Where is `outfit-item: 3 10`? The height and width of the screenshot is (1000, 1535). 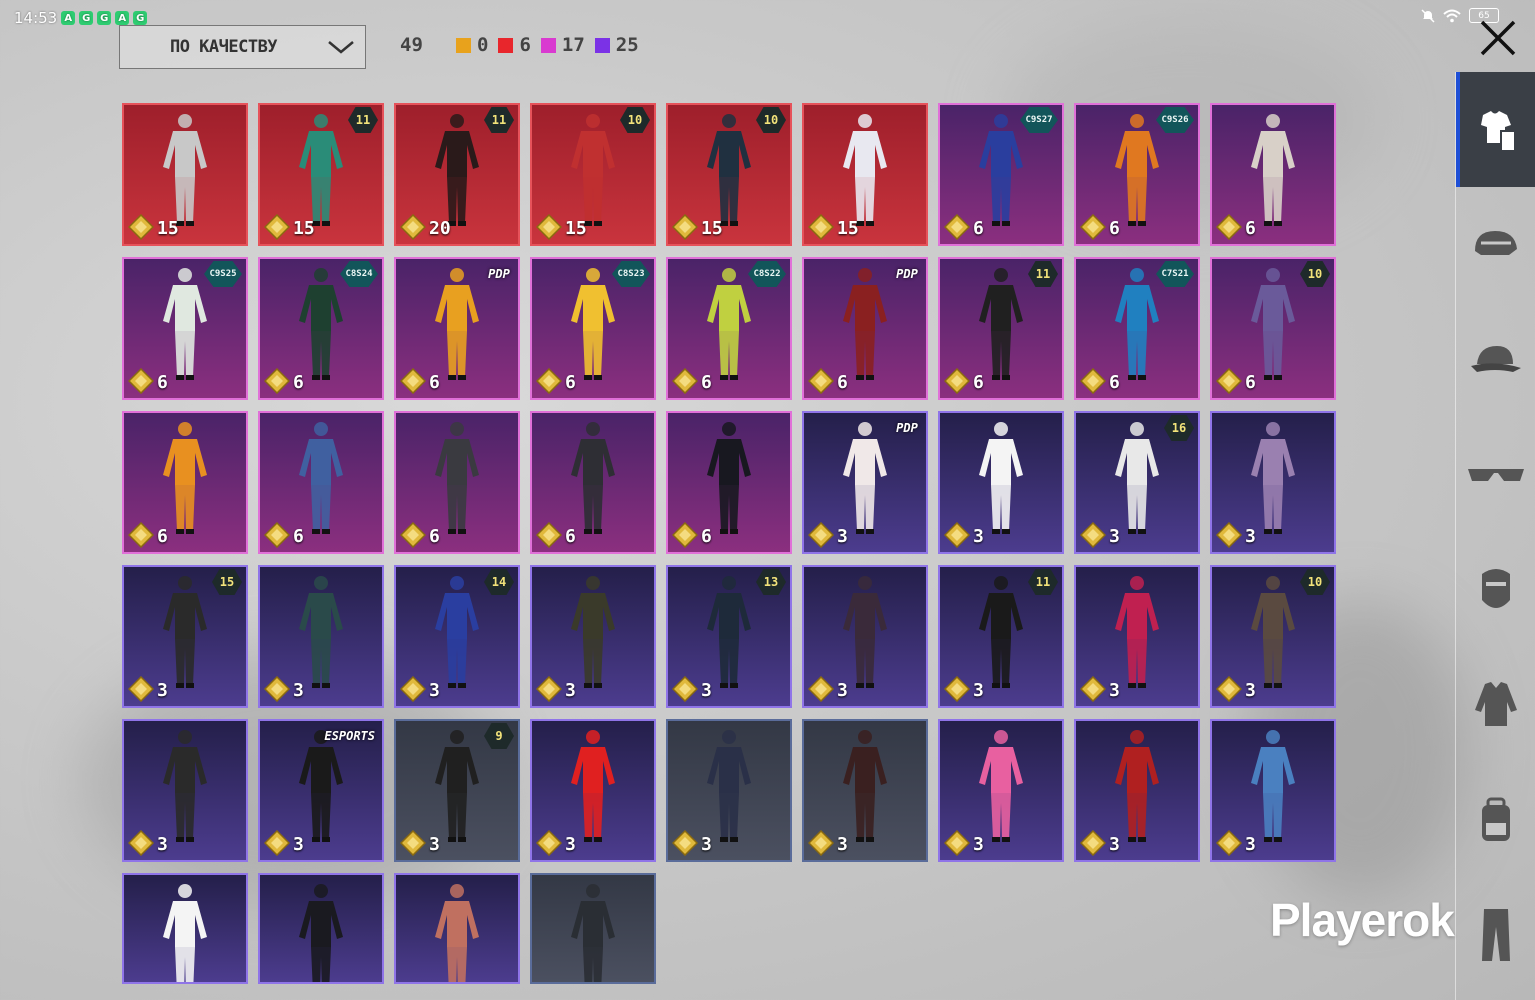 outfit-item: 3 10 is located at coordinates (1273, 636).